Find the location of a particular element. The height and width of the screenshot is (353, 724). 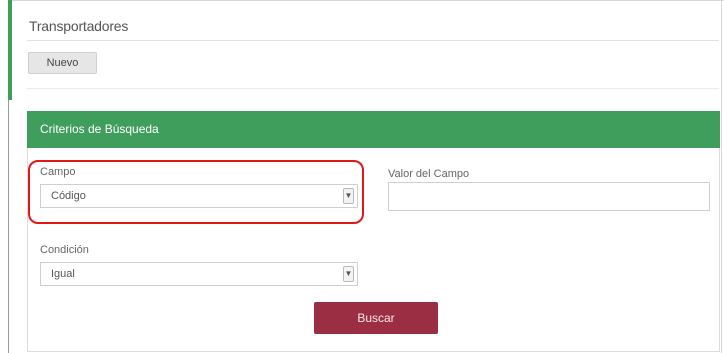

new-button: Nuevo is located at coordinates (62, 63).